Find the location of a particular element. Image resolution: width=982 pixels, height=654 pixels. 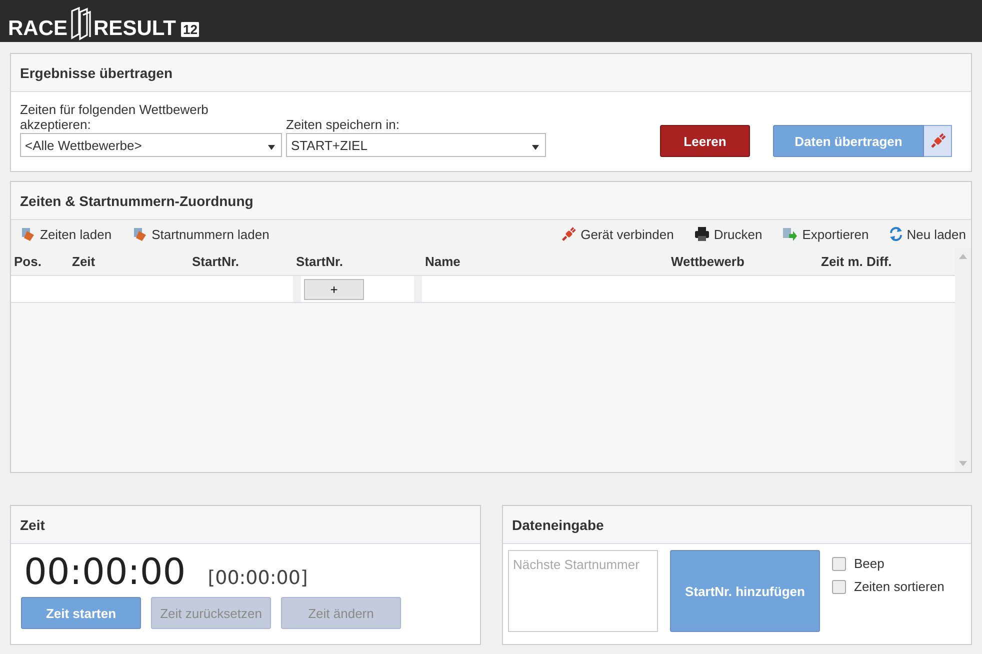

checkbox-label: Beep is located at coordinates (869, 563).